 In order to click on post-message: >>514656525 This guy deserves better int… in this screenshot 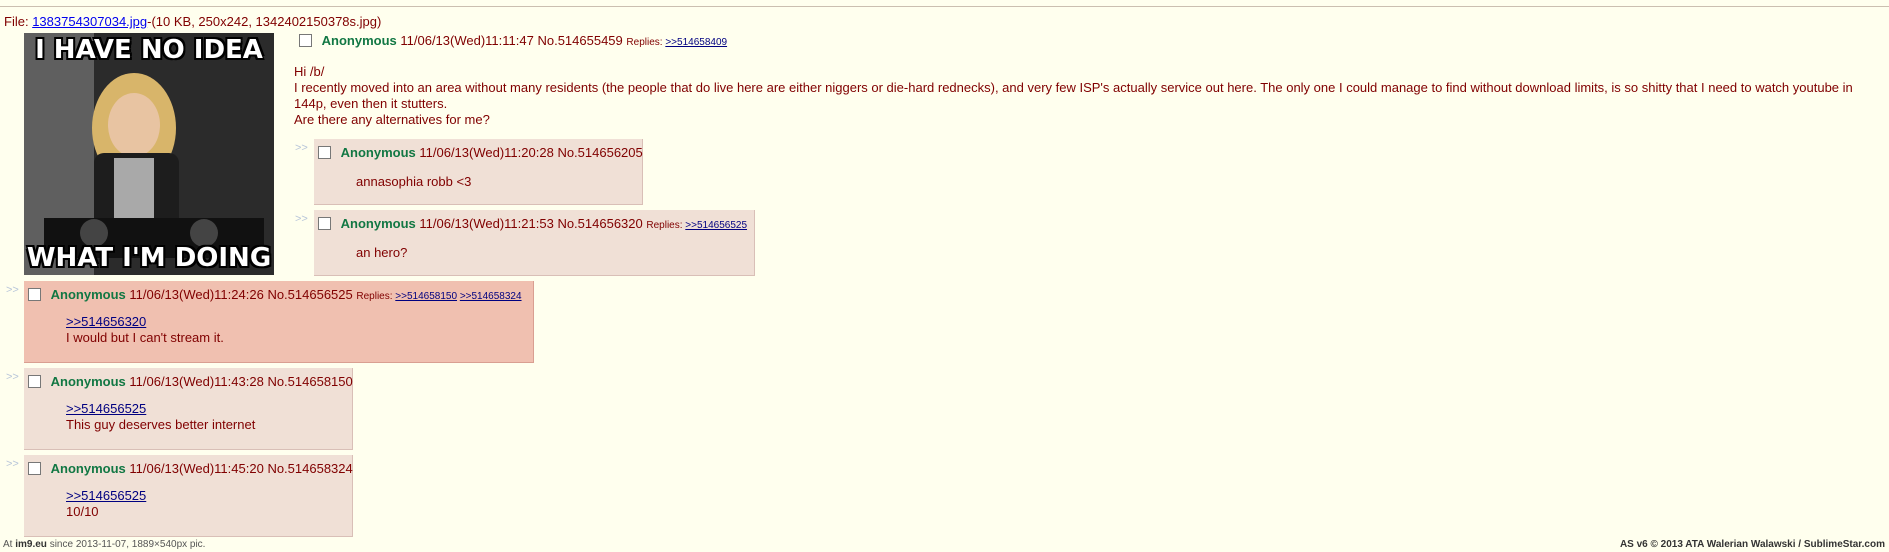, I will do `click(160, 417)`.